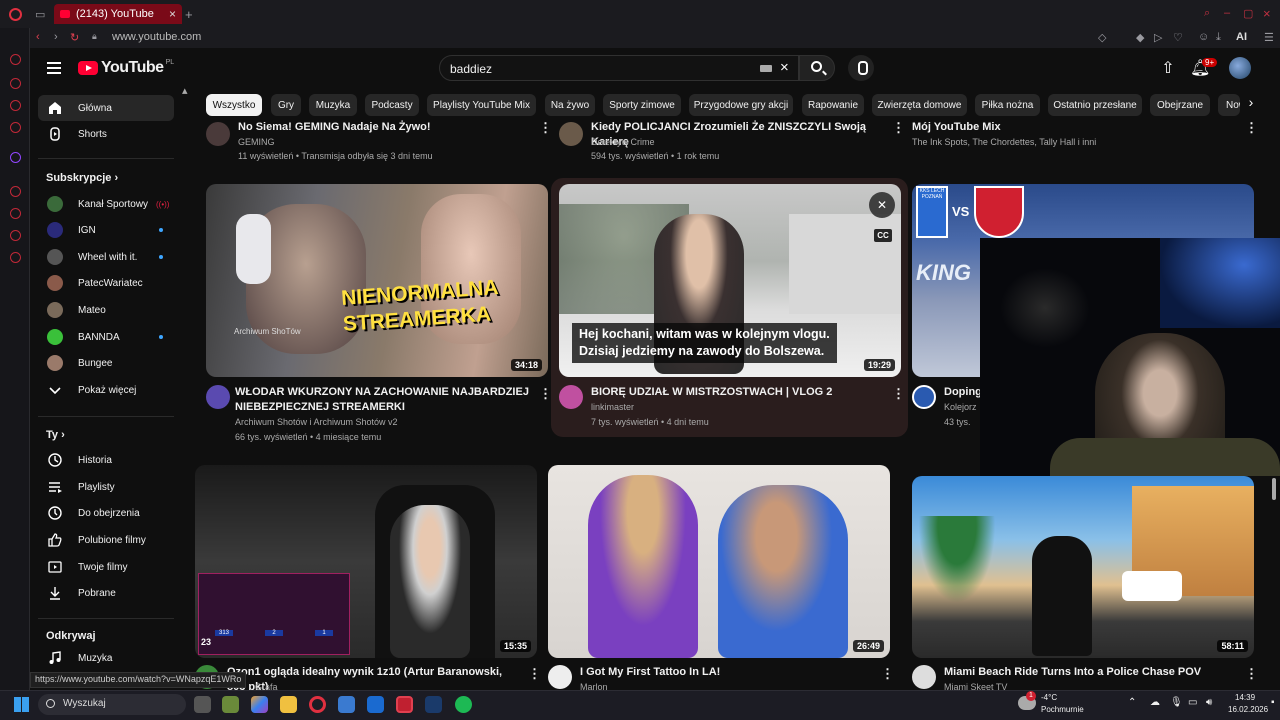 This screenshot has width=1280, height=720. What do you see at coordinates (15, 14) in the screenshot?
I see `opera-logo-icon` at bounding box center [15, 14].